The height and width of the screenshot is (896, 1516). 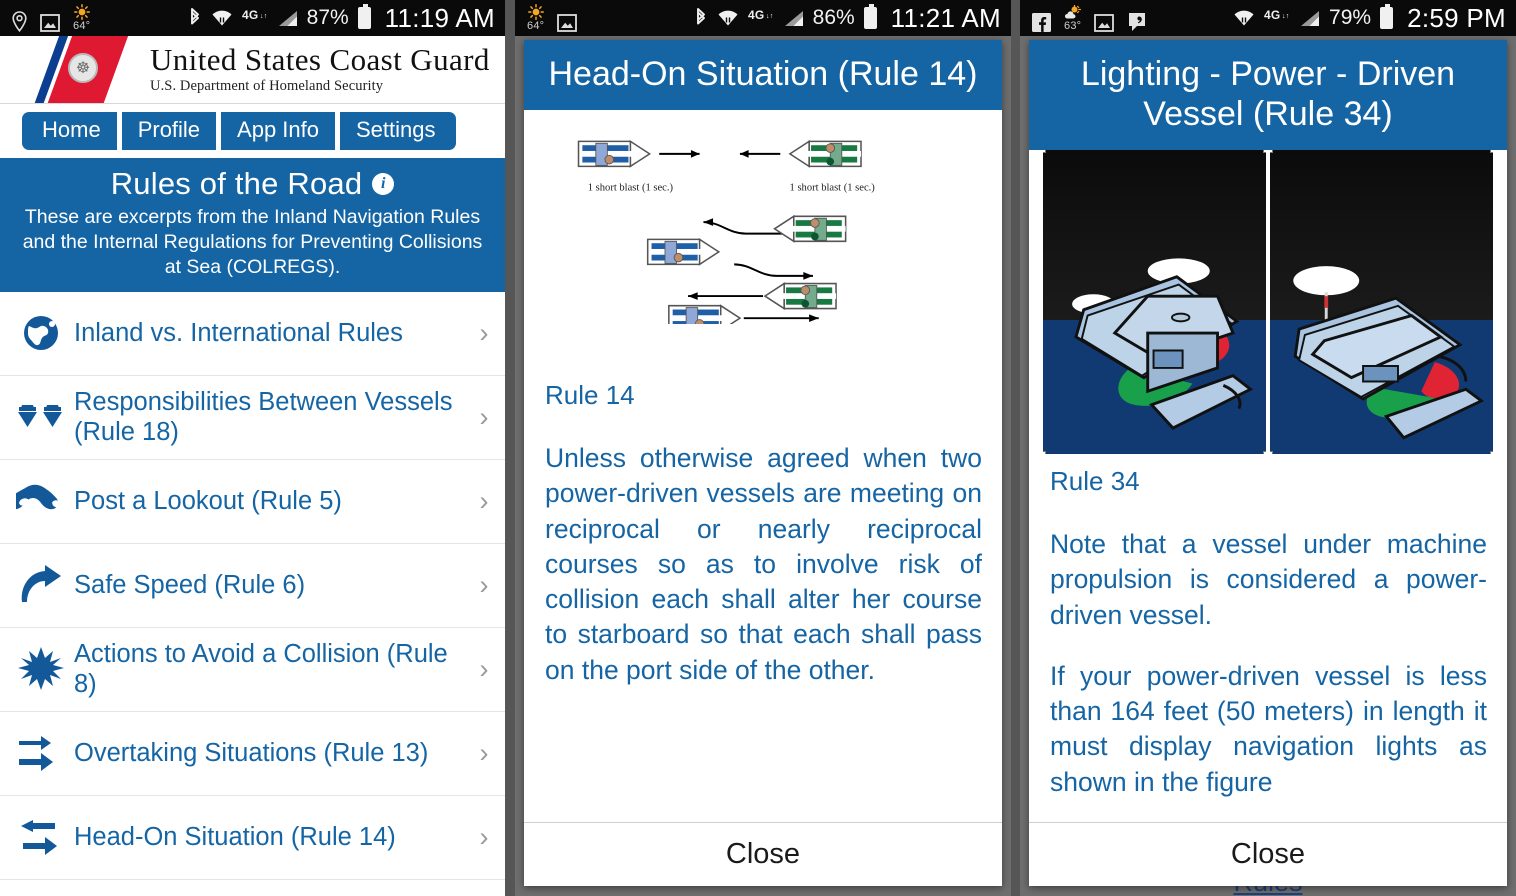 What do you see at coordinates (1137, 22) in the screenshot?
I see `hangouts-icon` at bounding box center [1137, 22].